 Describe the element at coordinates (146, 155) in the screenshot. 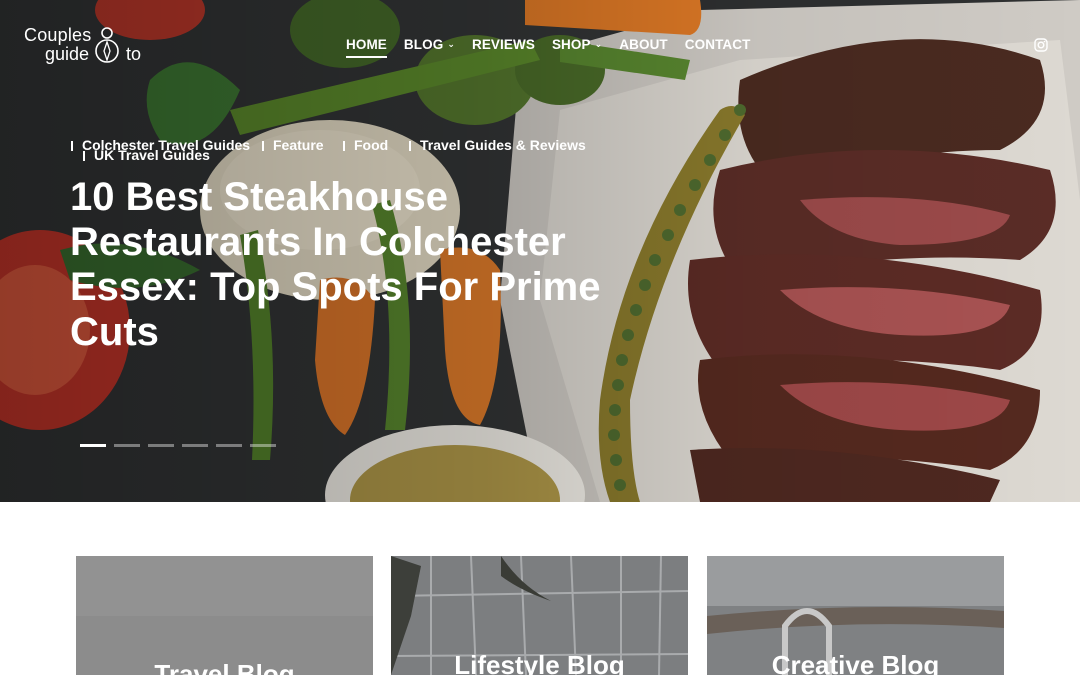

I see `category-link: UK Travel Guides` at that location.